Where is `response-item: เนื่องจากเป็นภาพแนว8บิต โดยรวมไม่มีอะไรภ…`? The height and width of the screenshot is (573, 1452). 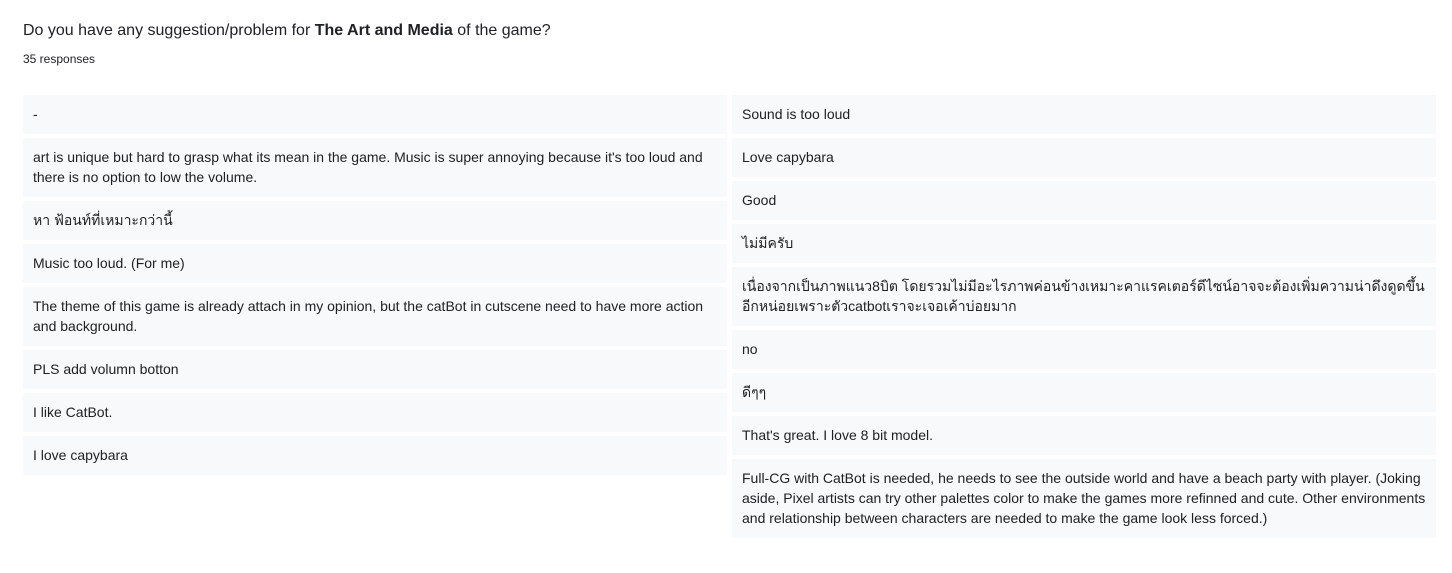 response-item: เนื่องจากเป็นภาพแนว8บิต โดยรวมไม่มีอะไรภ… is located at coordinates (1084, 296).